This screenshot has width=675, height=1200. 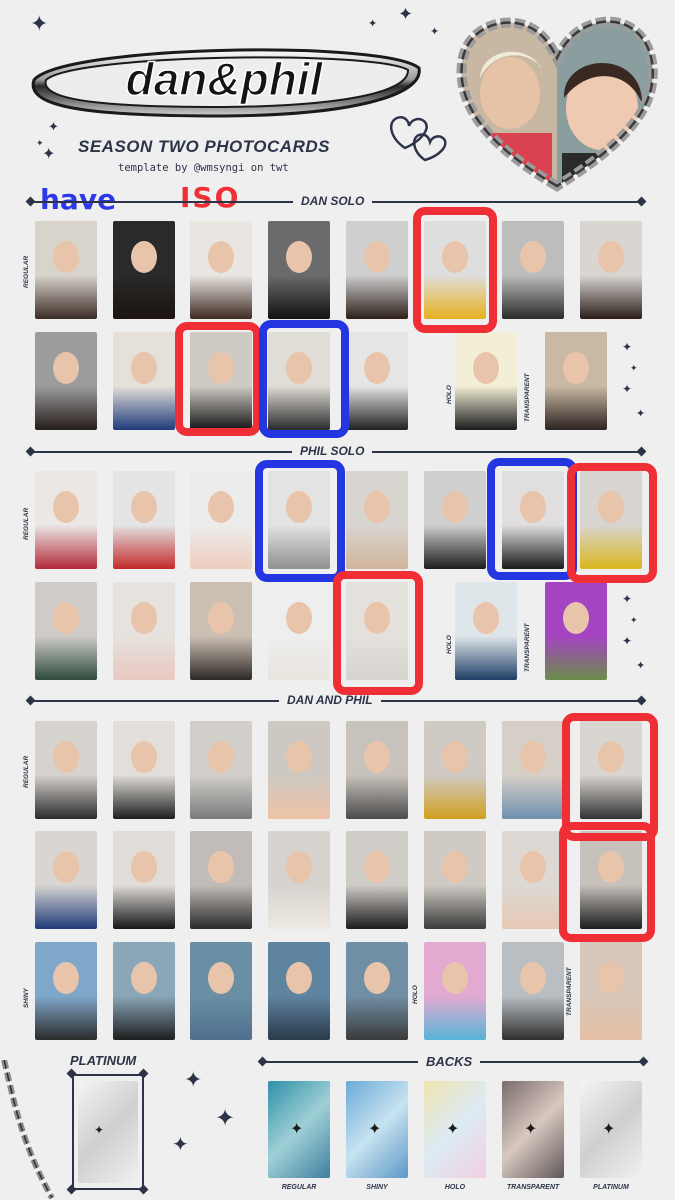 I want to click on card-back-transparent: ✦, so click(x=533, y=1129).